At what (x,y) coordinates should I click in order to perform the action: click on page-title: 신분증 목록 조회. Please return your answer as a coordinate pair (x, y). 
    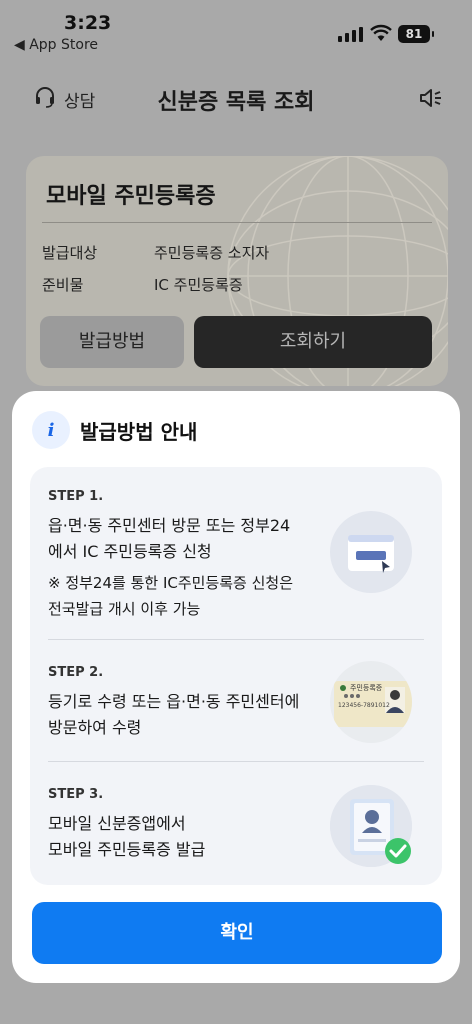
    Looking at the image, I should click on (236, 102).